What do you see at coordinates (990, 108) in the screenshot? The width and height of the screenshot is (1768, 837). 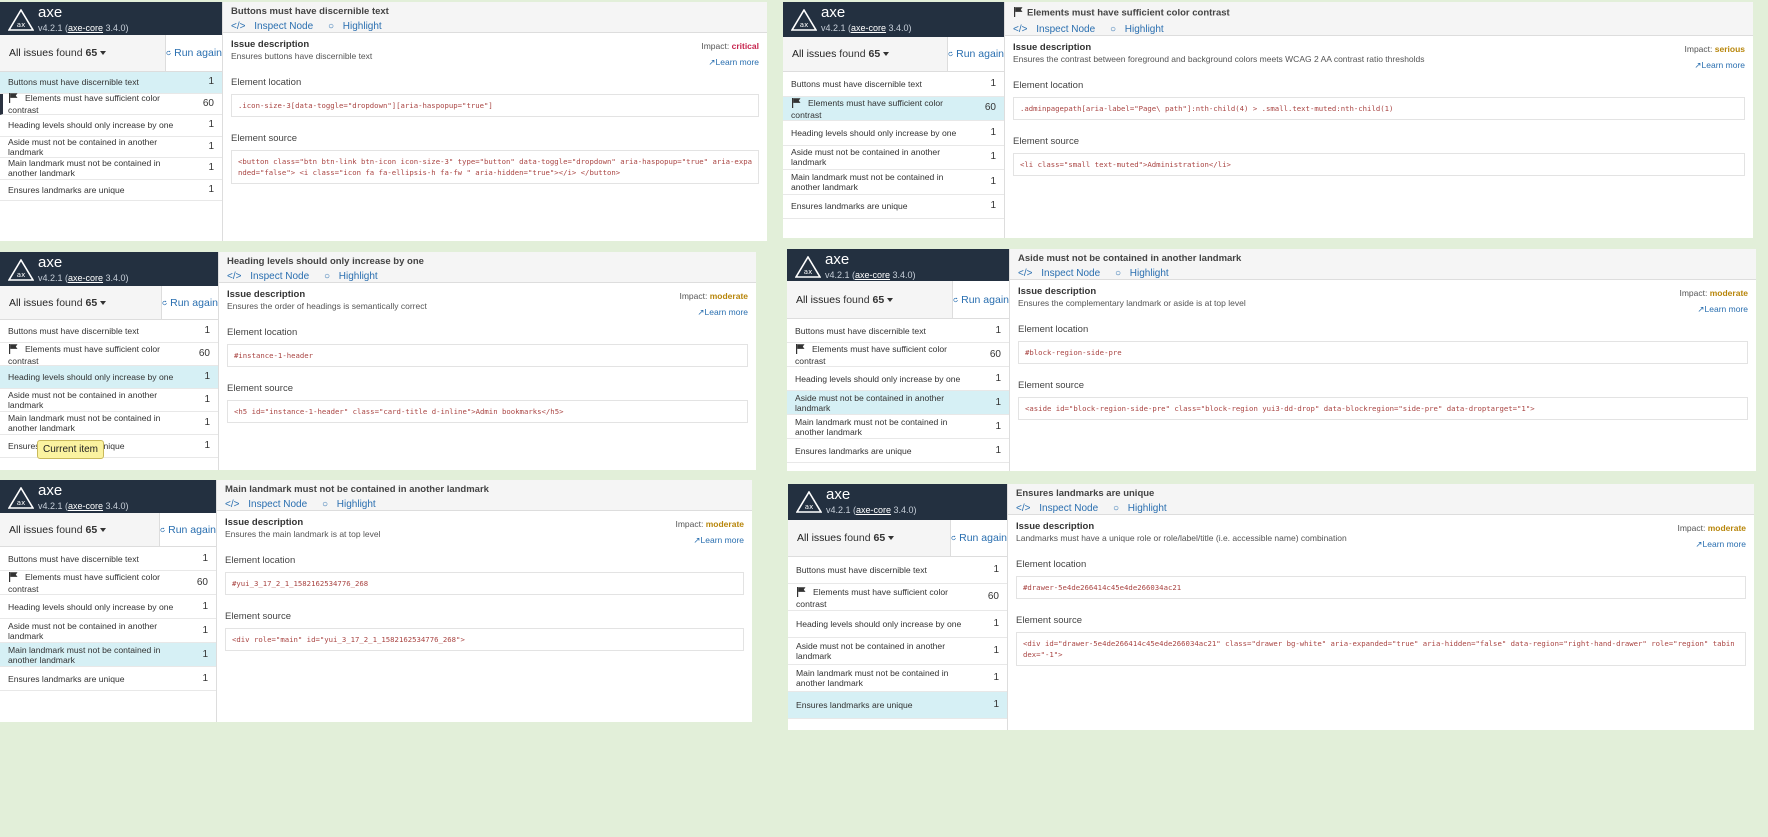 I see `issue-count: 60` at bounding box center [990, 108].